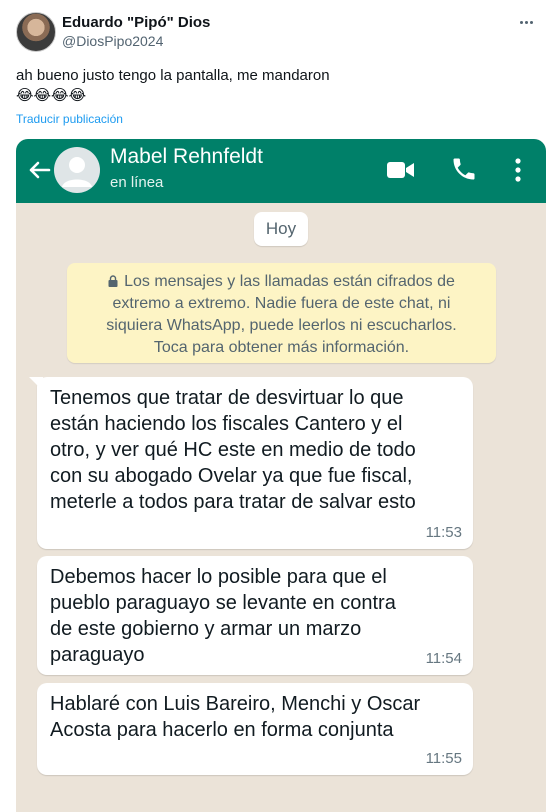 This screenshot has width=552, height=812. What do you see at coordinates (39, 170) in the screenshot?
I see `arrow-left-icon` at bounding box center [39, 170].